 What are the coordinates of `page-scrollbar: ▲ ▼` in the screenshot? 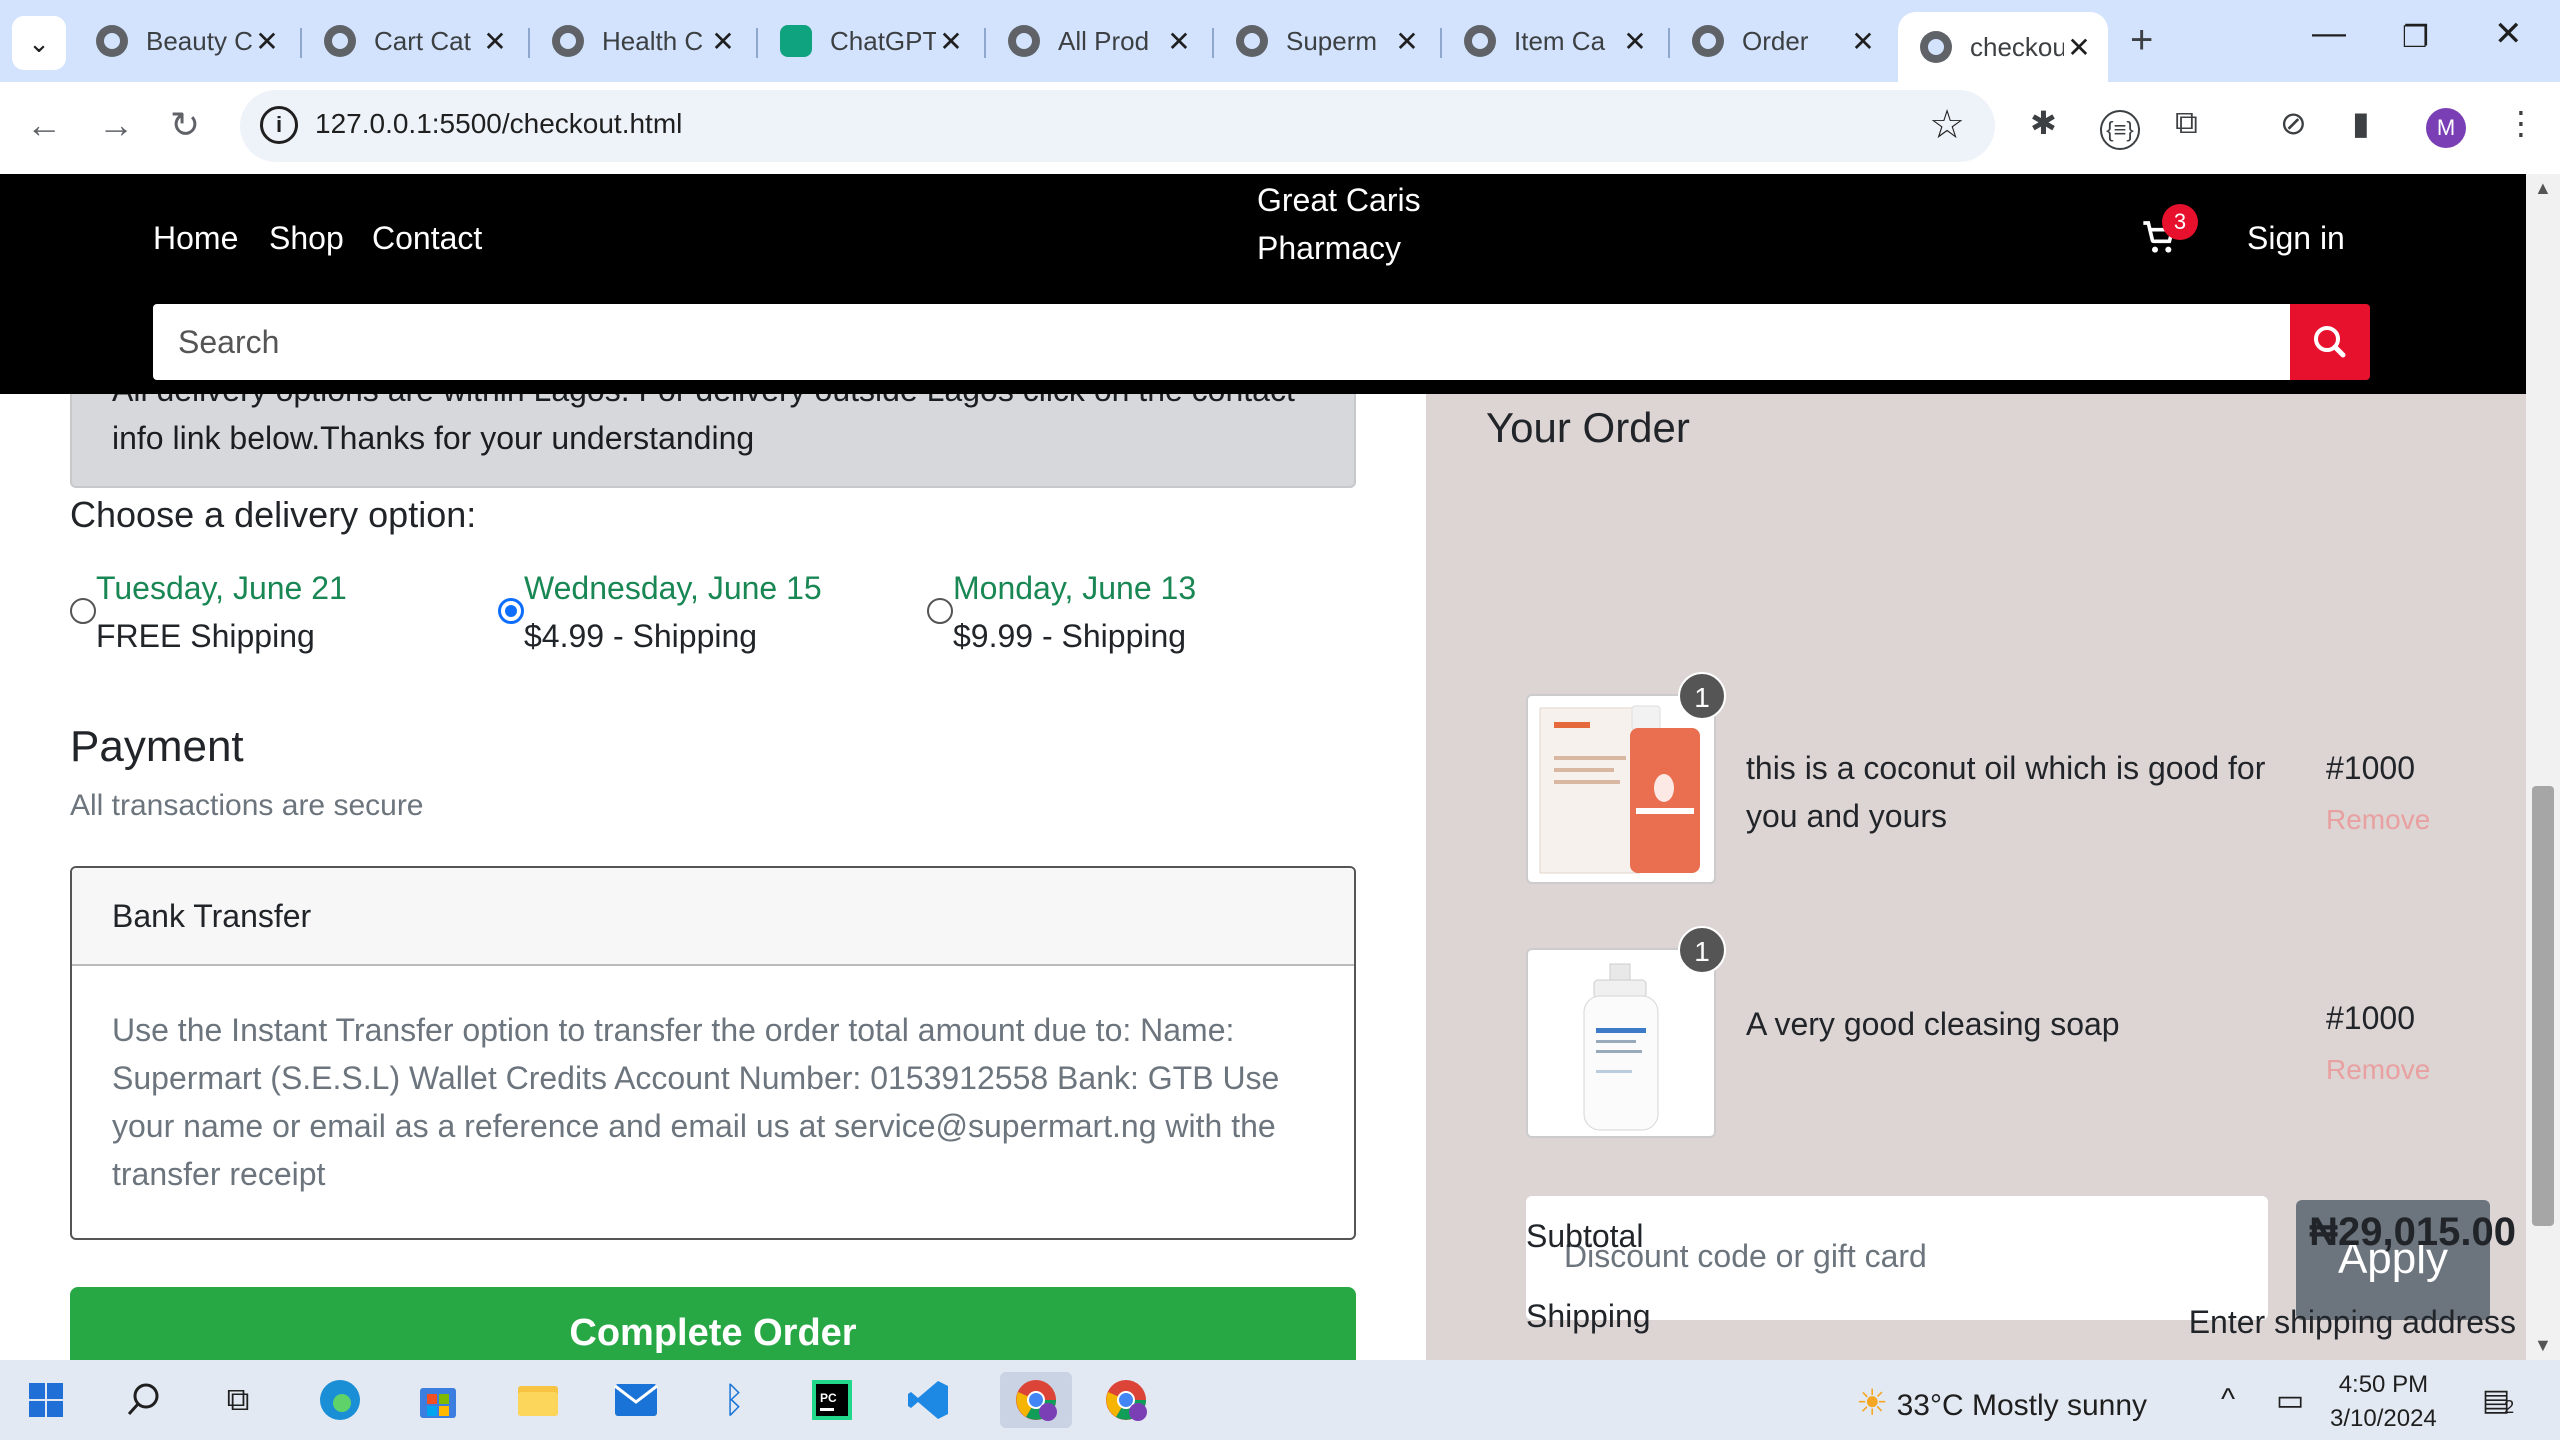 It's located at (2543, 767).